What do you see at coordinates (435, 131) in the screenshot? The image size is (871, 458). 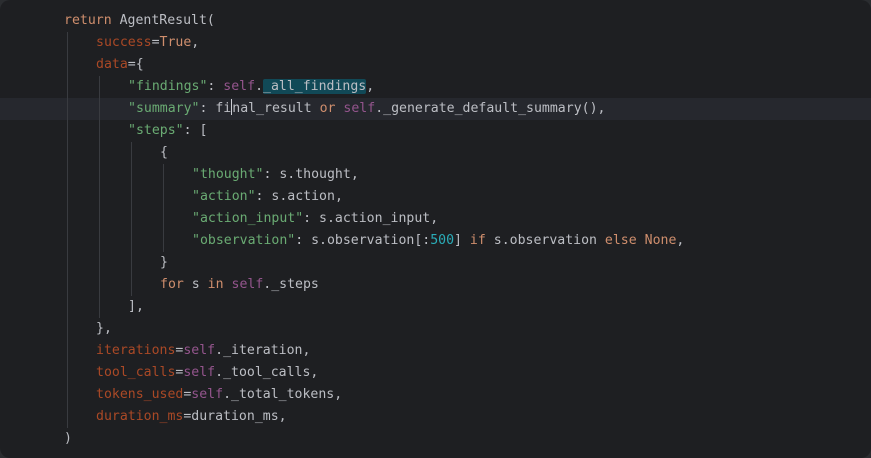 I see `code-line: "steps": [` at bounding box center [435, 131].